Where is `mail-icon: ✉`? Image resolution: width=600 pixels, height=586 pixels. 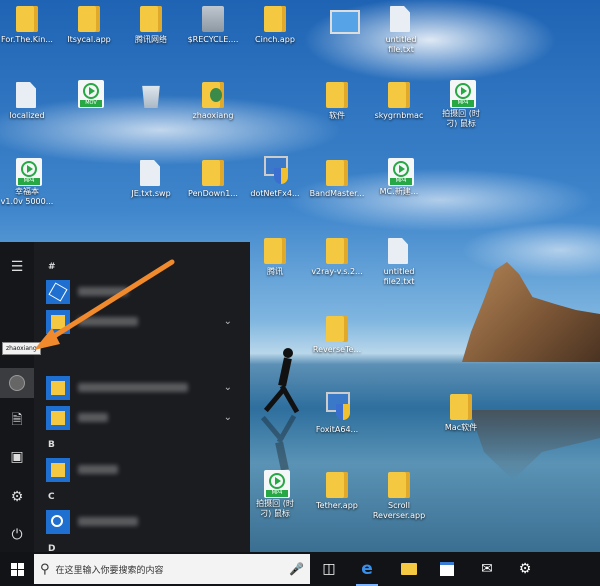
mail-icon: ✉ is located at coordinates (487, 569).